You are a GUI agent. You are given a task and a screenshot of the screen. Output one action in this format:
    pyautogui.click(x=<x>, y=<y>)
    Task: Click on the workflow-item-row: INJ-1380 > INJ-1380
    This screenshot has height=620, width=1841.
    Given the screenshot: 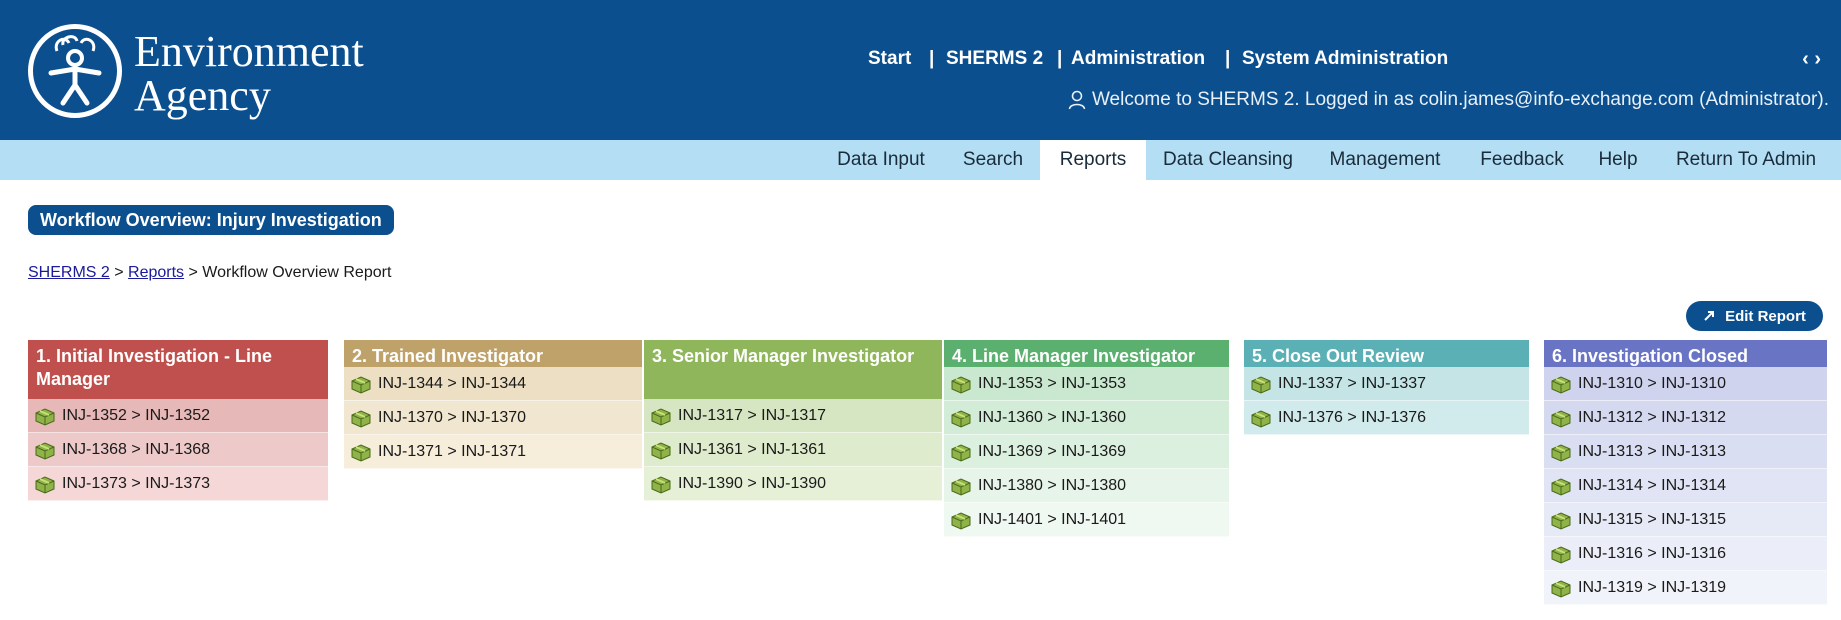 What is the action you would take?
    pyautogui.click(x=1086, y=486)
    